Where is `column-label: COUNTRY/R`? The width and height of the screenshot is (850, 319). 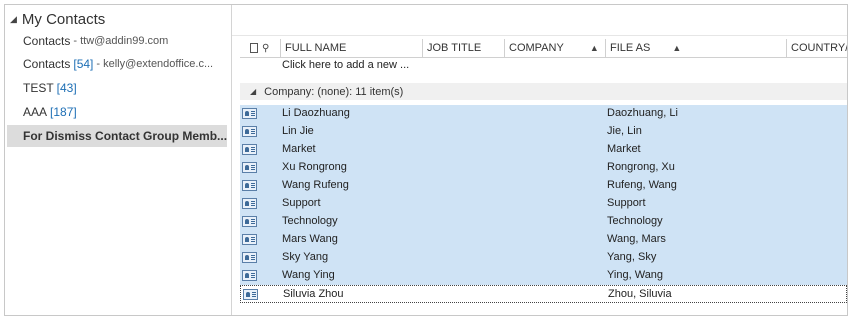 column-label: COUNTRY/R is located at coordinates (819, 48).